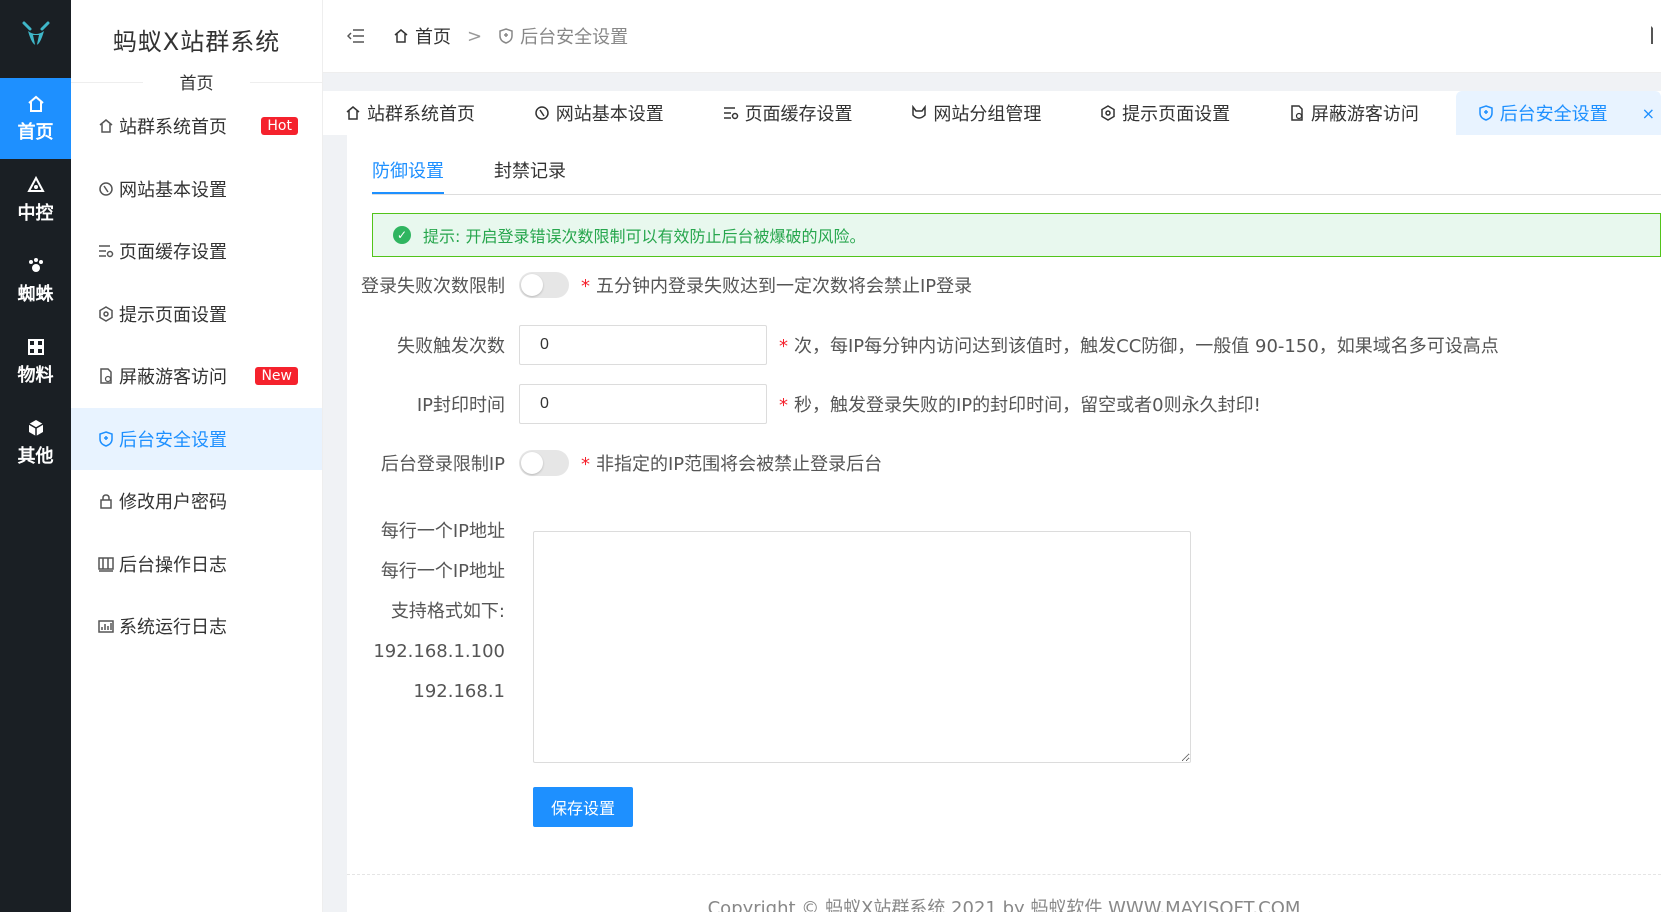  Describe the element at coordinates (1108, 113) in the screenshot. I see `hexagon-settings-icon` at that location.